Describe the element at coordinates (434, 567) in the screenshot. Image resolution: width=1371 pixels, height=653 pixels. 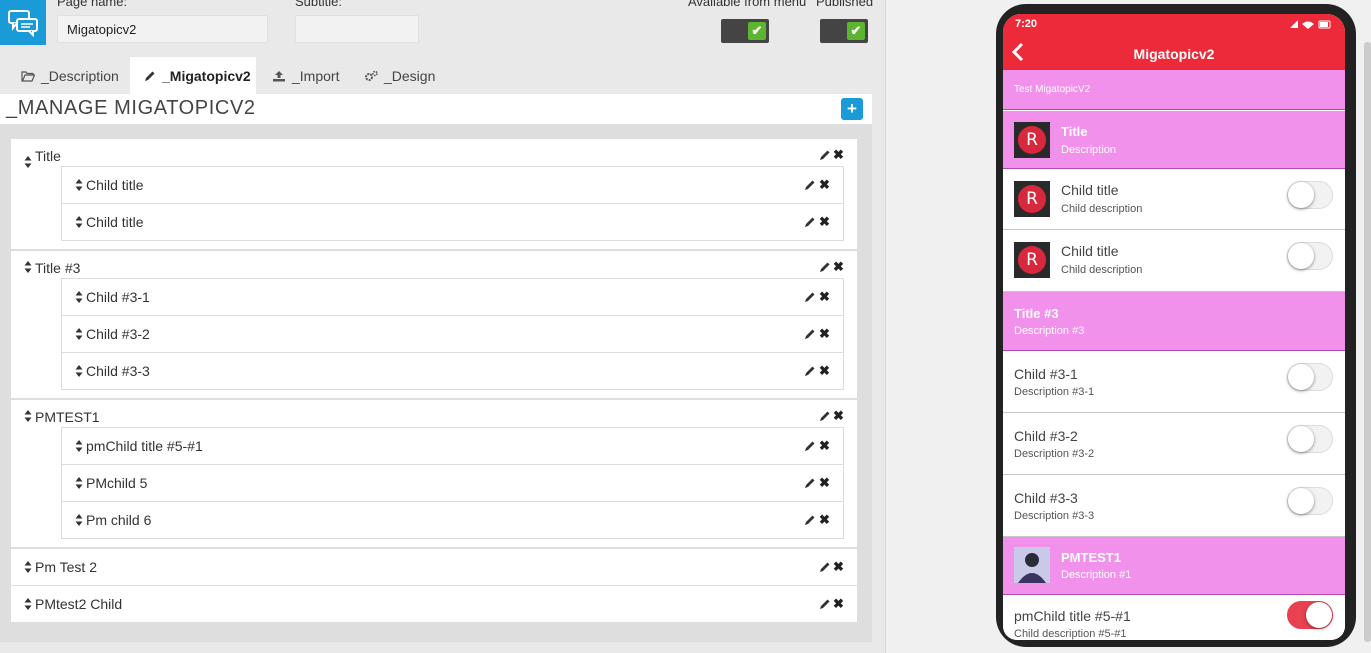
I see `list-item-pm-test-2: Pm Test 2 ✖` at that location.